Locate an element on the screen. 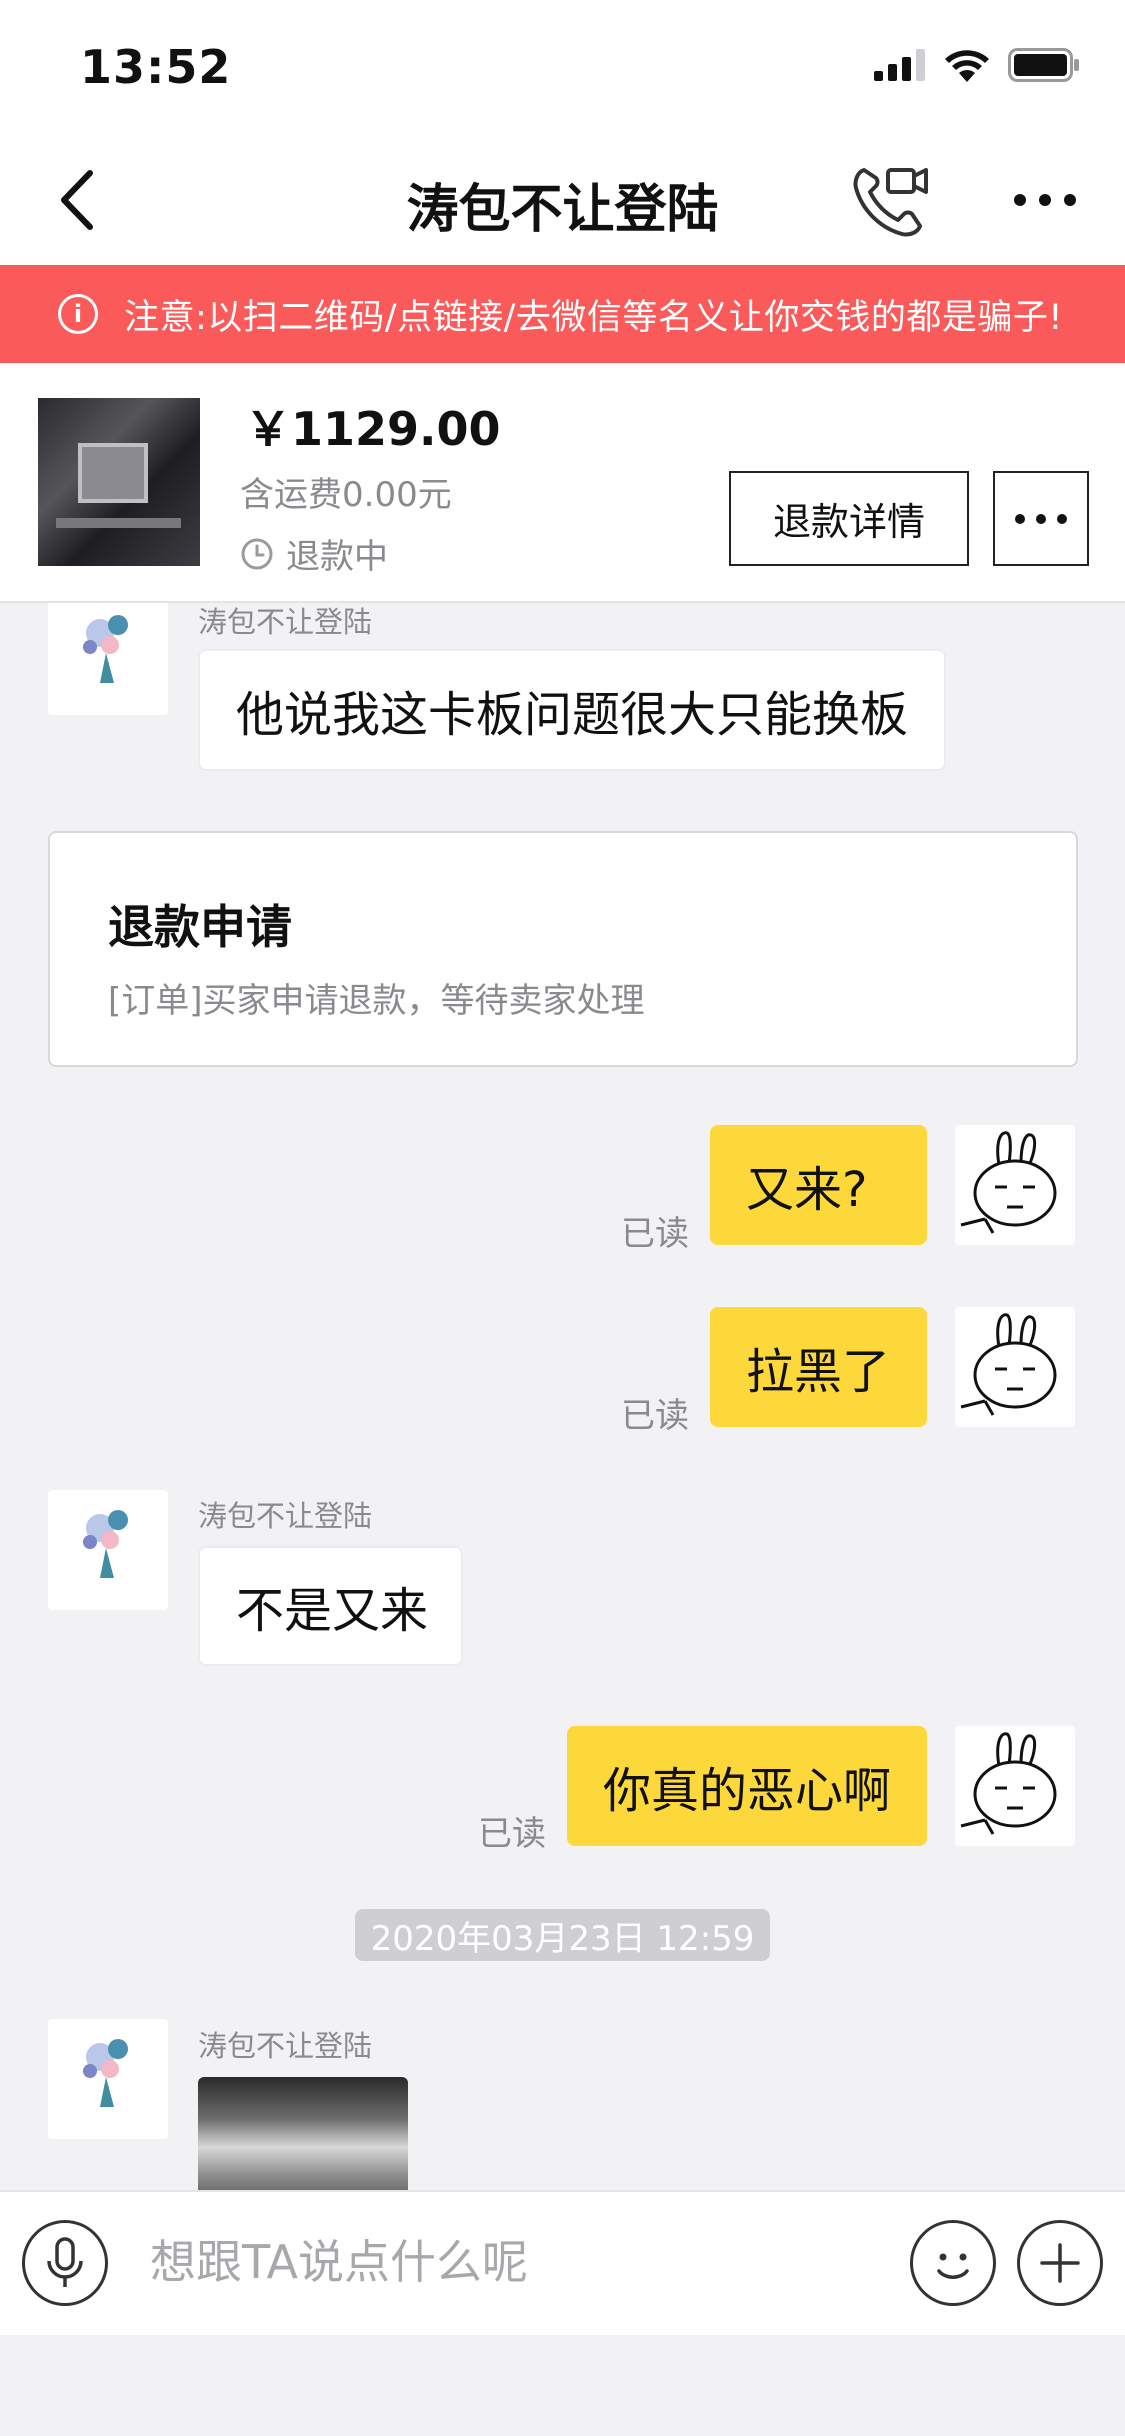 The image size is (1125, 2436). product-card: ￥1129.00 含运费0.00元 退款中 退款详情 is located at coordinates (562, 483).